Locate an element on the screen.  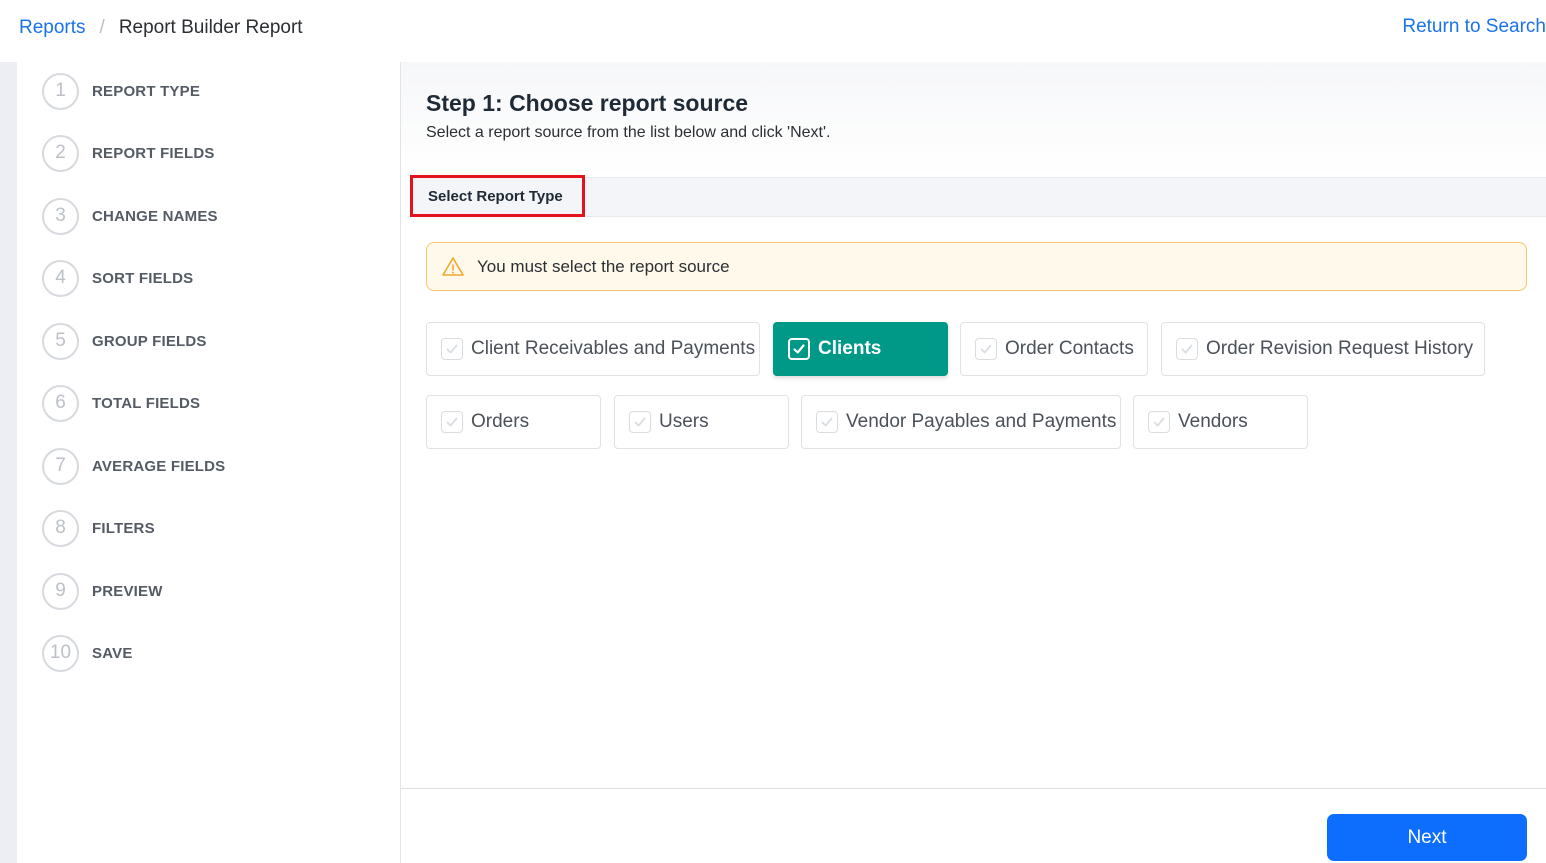
step-preview: 9 PREVIEW is located at coordinates (102, 591).